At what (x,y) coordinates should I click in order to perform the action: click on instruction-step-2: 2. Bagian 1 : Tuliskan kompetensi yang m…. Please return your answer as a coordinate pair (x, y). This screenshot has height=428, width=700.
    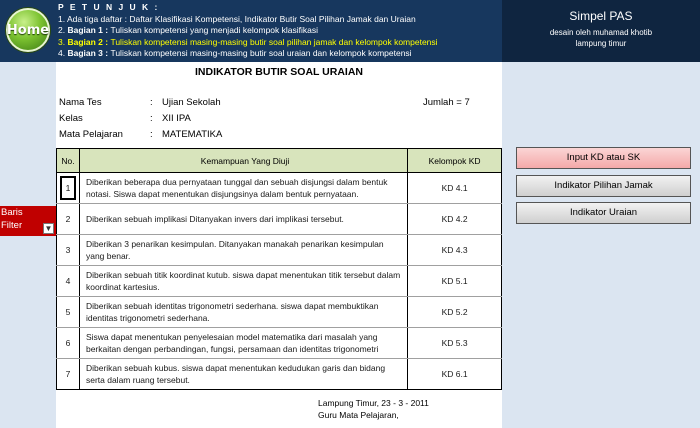
    Looking at the image, I should click on (278, 31).